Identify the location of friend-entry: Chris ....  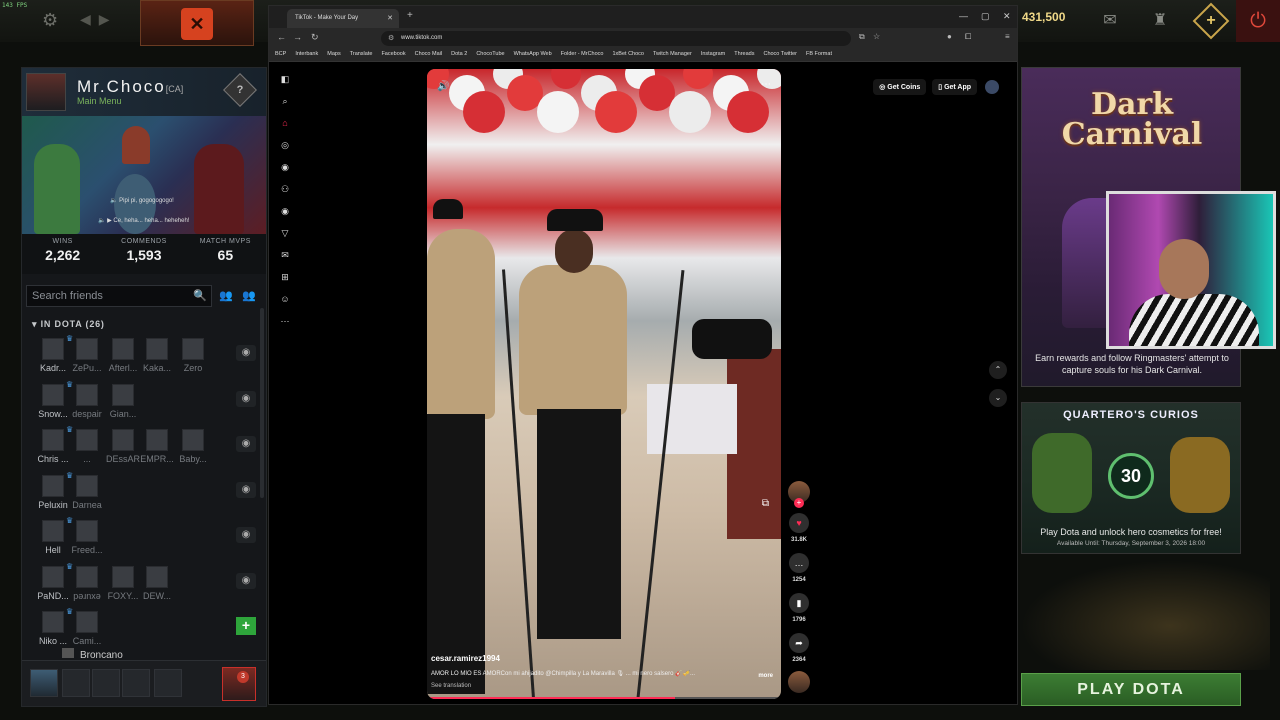
(53, 446).